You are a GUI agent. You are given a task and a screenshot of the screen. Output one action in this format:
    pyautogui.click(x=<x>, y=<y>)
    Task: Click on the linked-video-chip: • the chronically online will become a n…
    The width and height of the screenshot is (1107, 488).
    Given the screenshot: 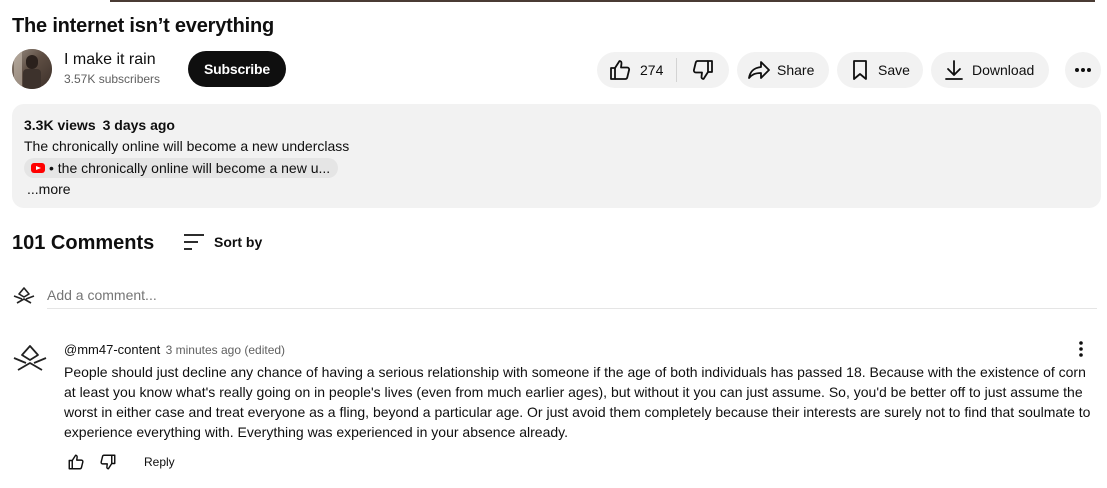 What is the action you would take?
    pyautogui.click(x=181, y=168)
    